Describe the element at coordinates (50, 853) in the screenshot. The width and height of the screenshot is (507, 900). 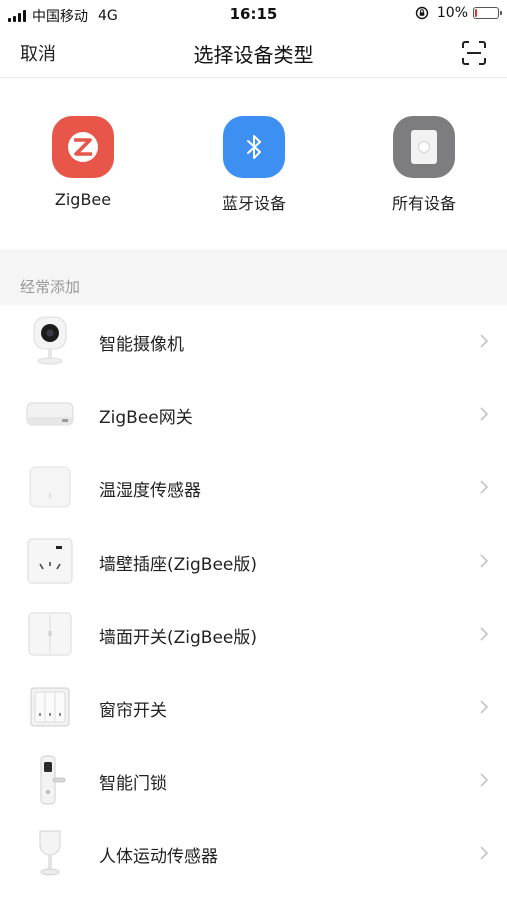
I see `motion-sensor-icon` at that location.